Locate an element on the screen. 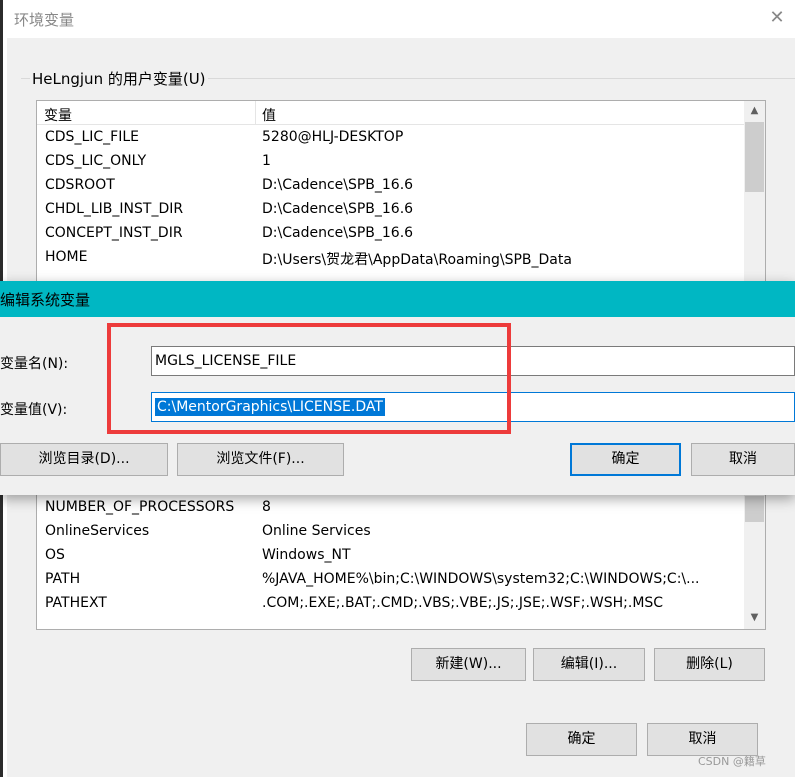 This screenshot has height=777, width=795. column-header-value: 值 is located at coordinates (269, 115).